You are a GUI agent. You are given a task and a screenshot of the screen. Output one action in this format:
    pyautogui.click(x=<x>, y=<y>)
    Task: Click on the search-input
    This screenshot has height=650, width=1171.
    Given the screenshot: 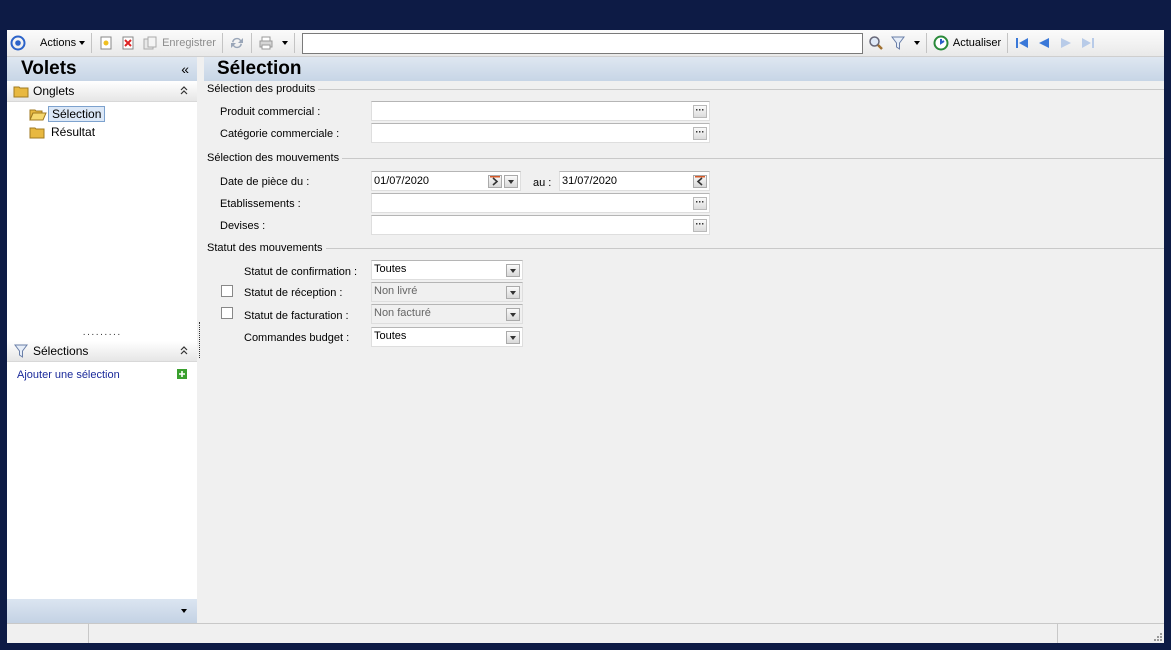 What is the action you would take?
    pyautogui.click(x=582, y=43)
    